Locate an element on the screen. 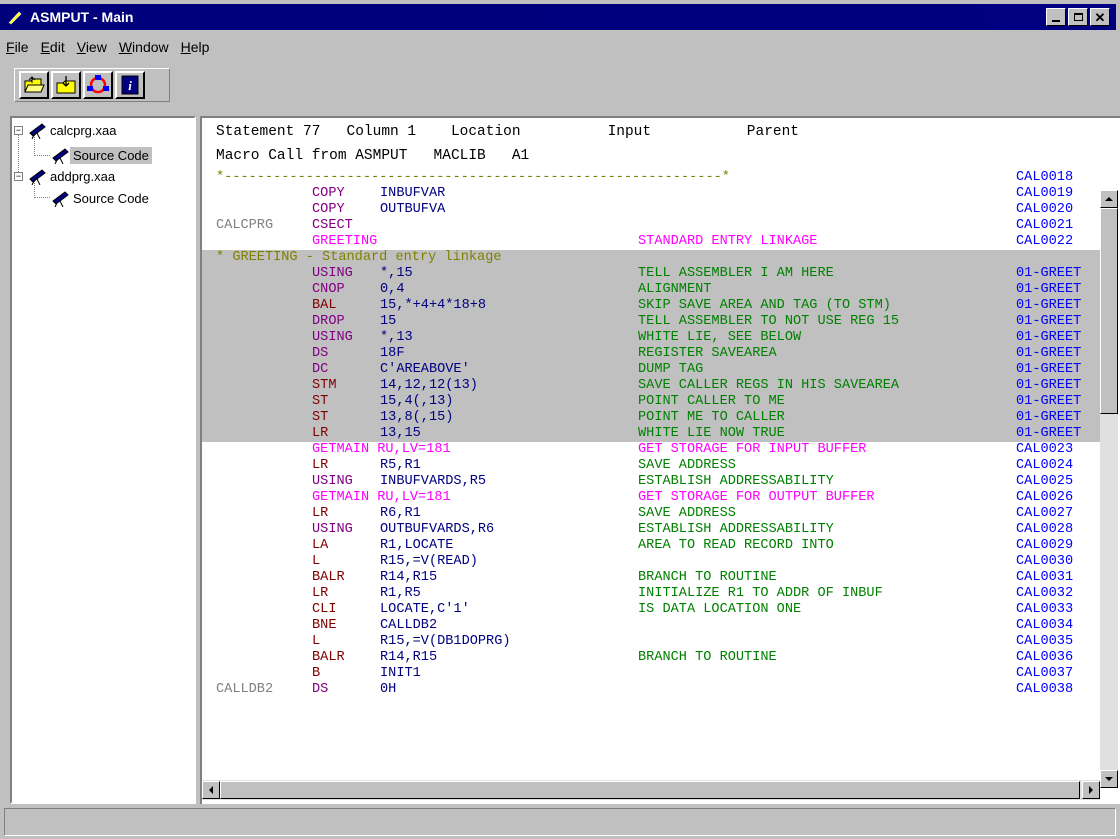  horizontal-scrollbar is located at coordinates (651, 790).